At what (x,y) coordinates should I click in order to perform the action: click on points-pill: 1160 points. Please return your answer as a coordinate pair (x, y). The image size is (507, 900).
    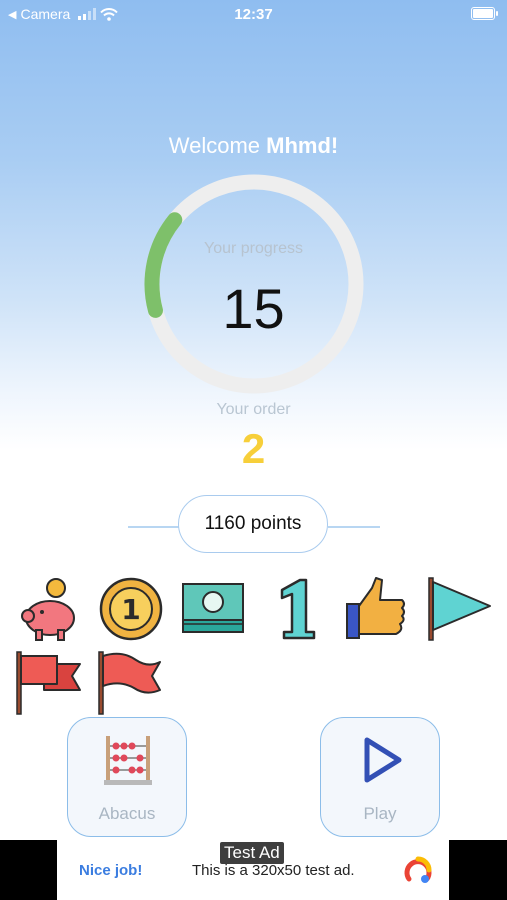
    Looking at the image, I should click on (253, 524).